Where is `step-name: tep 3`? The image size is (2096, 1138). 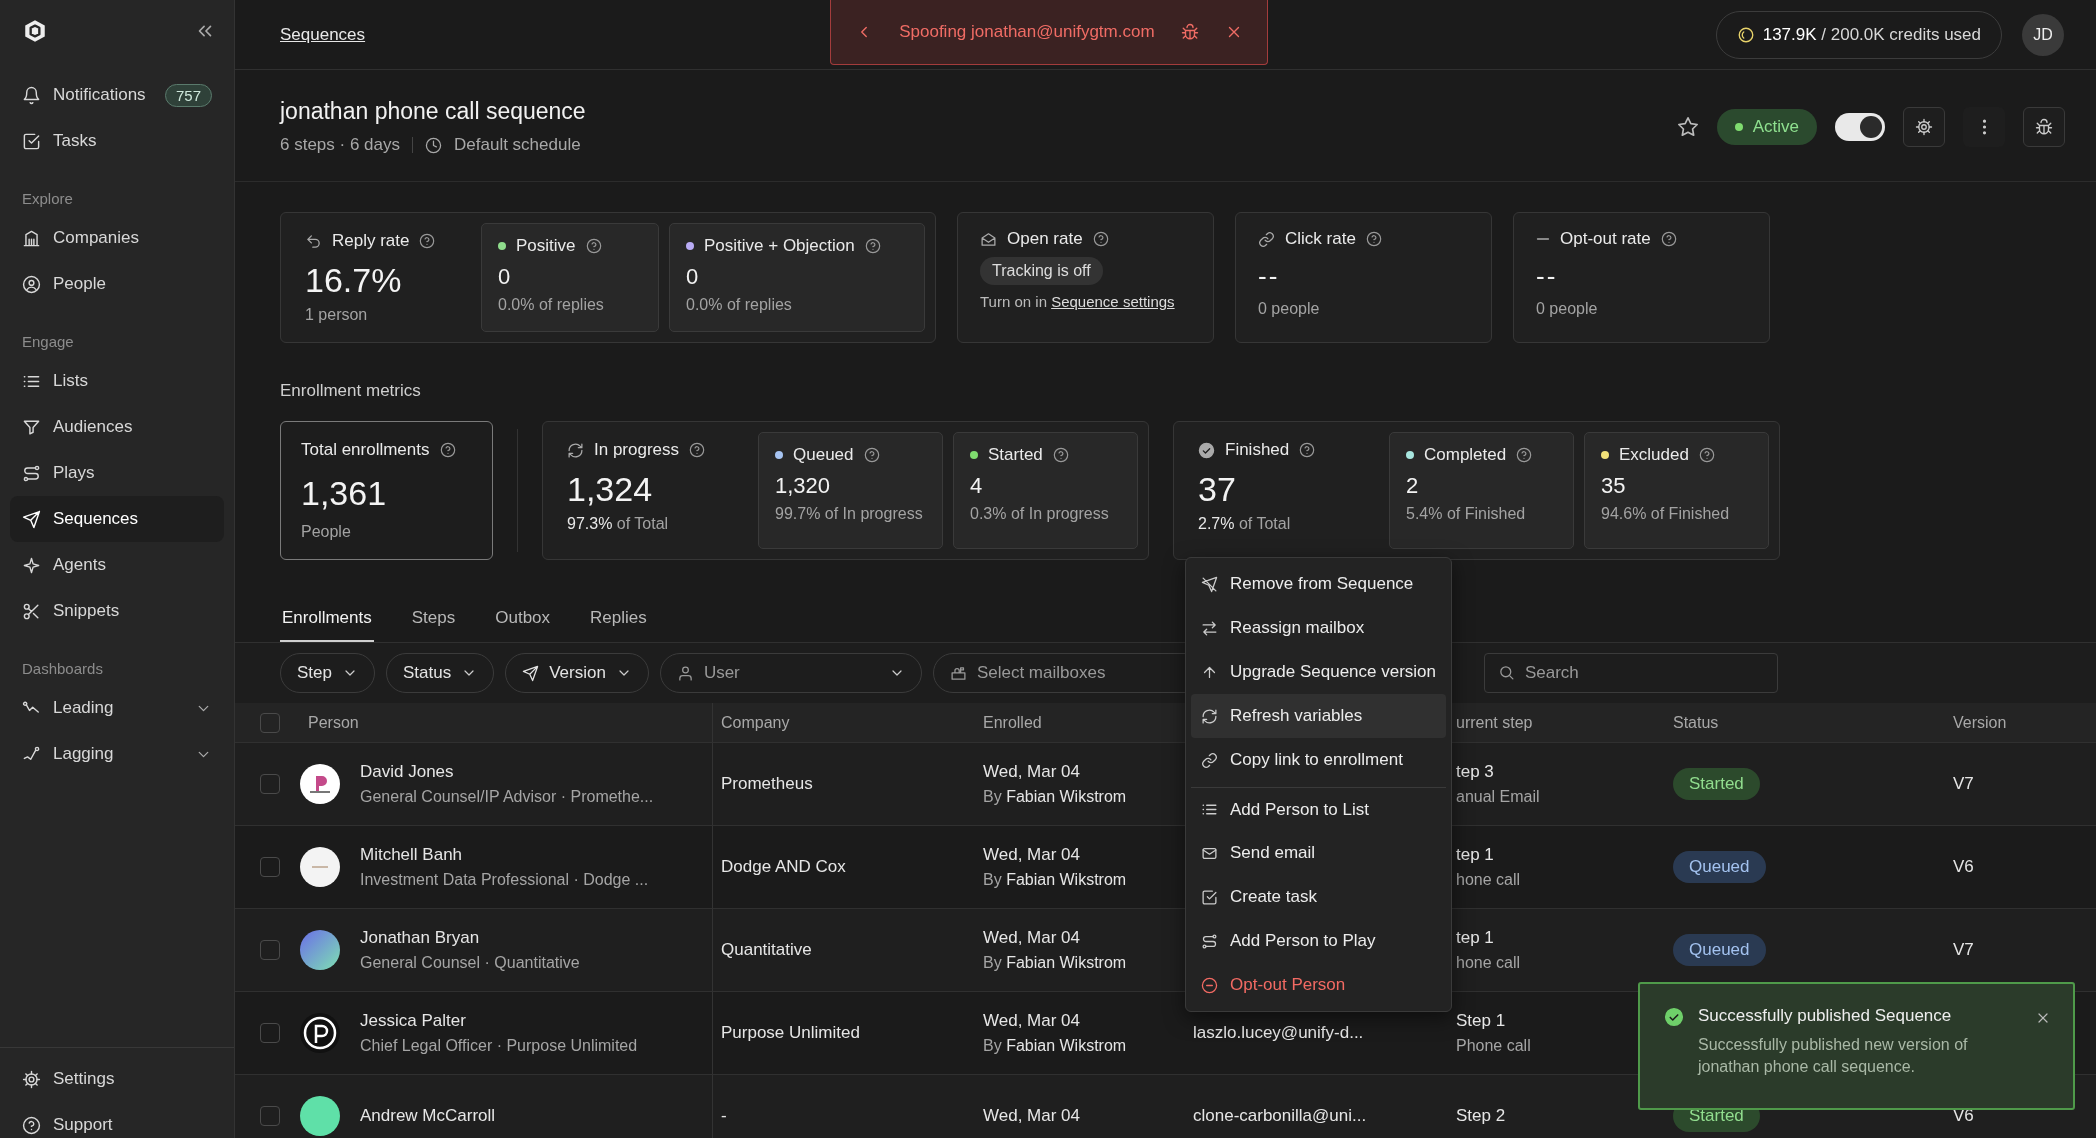 step-name: tep 3 is located at coordinates (1475, 772).